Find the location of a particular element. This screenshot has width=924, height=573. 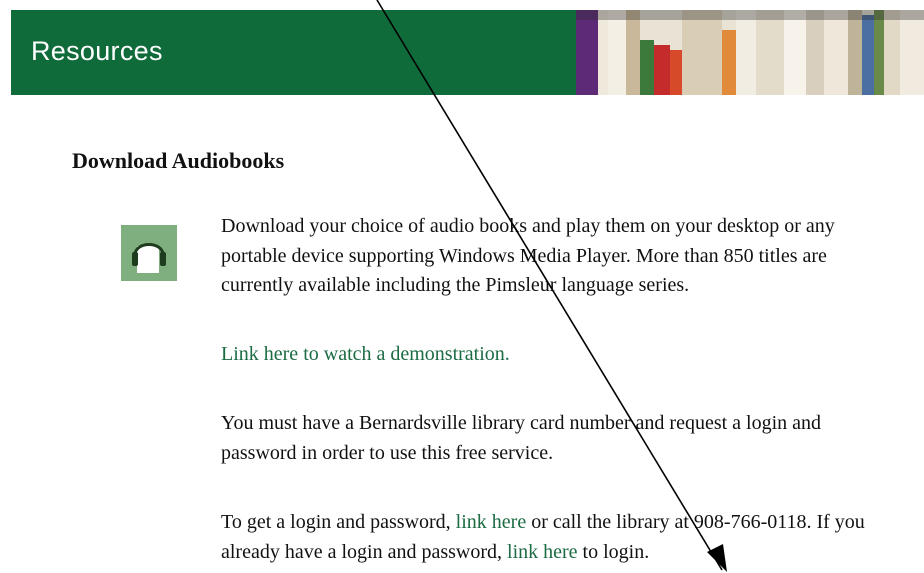

section-heading: Download Audiobooks is located at coordinates (178, 160).